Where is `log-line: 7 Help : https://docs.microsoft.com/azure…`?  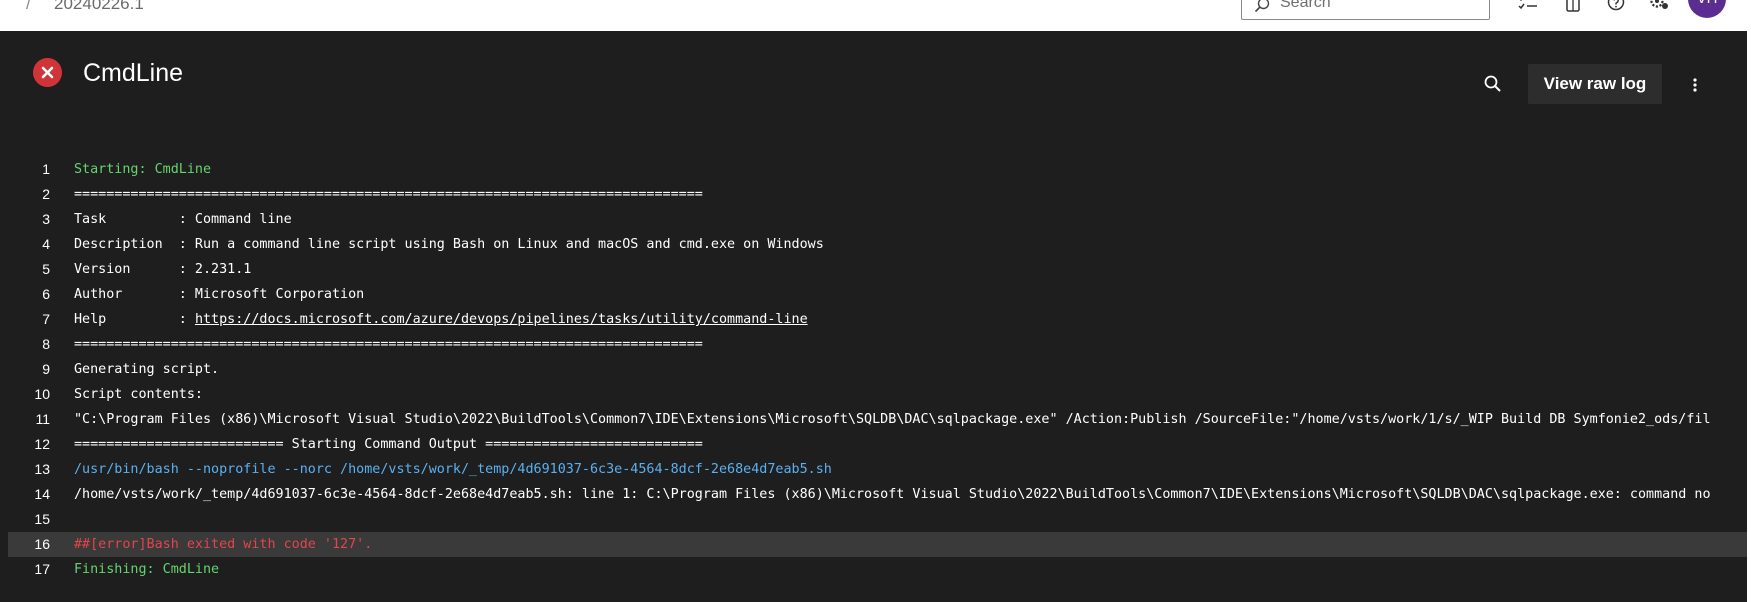 log-line: 7 Help : https://docs.microsoft.com/azure… is located at coordinates (873, 319).